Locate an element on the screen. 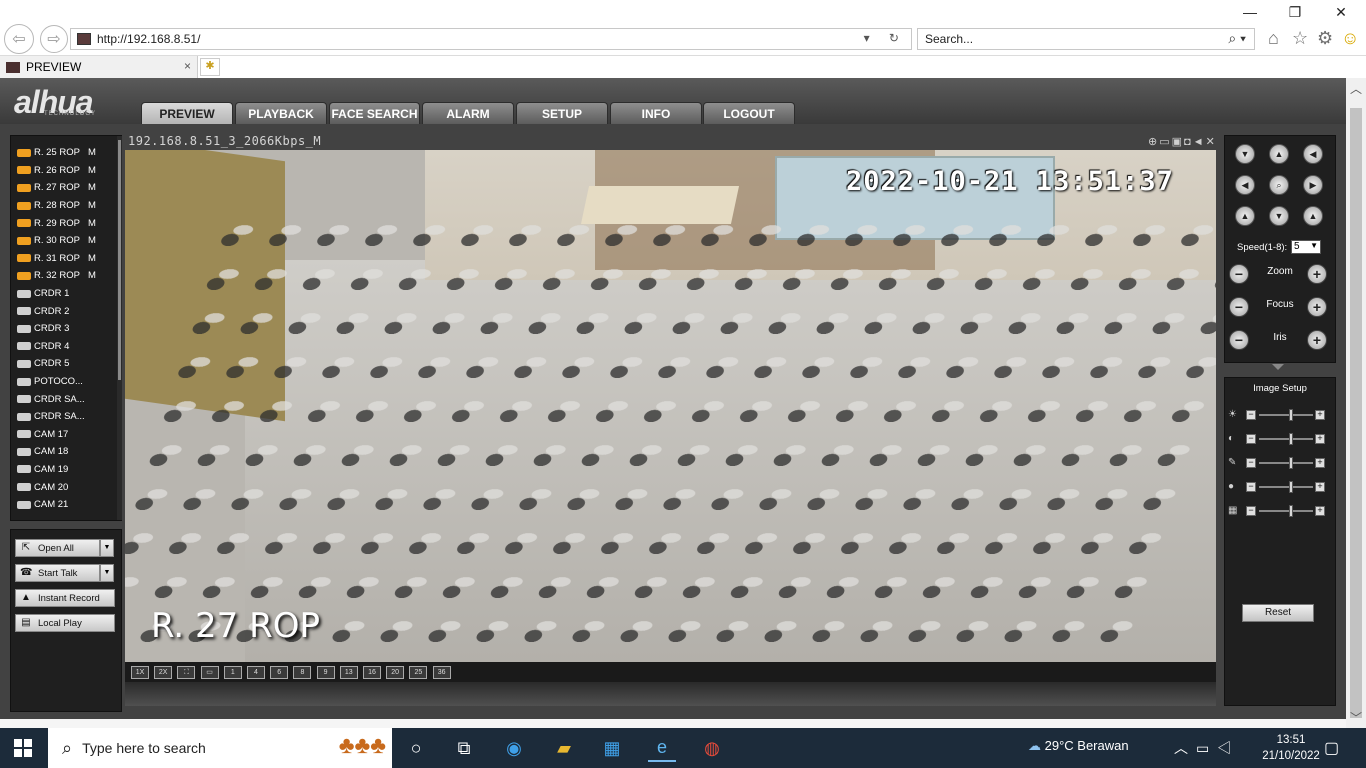 The width and height of the screenshot is (1366, 768). layout-option-button: 36 is located at coordinates (441, 672).